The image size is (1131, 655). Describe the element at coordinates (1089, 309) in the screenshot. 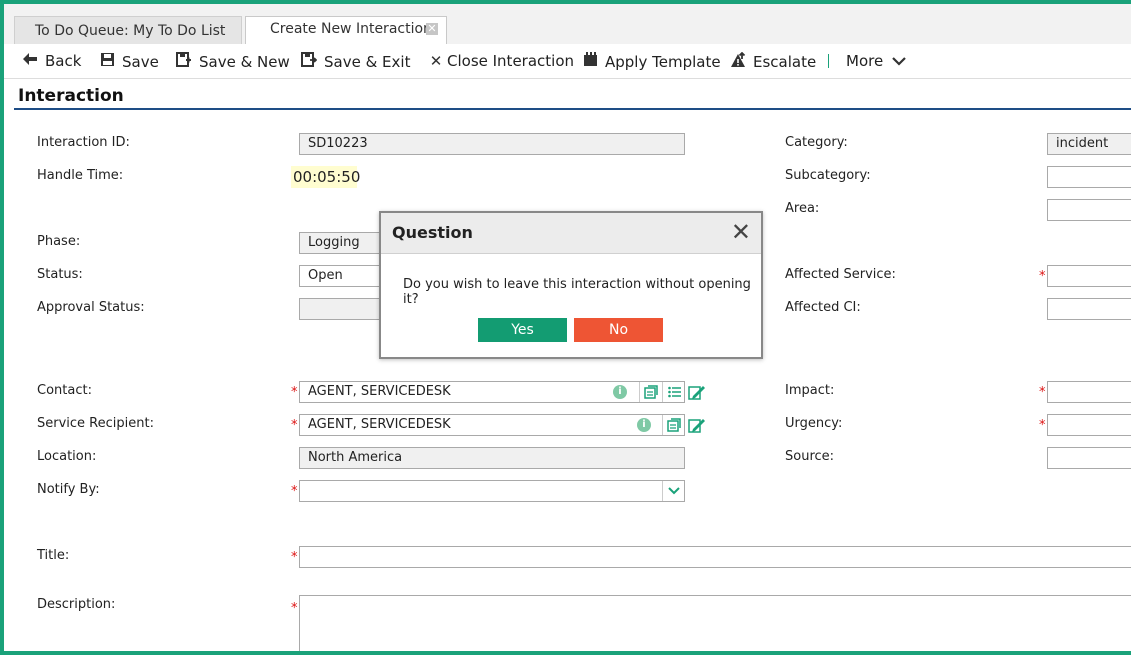

I see `affected-ci-field` at that location.